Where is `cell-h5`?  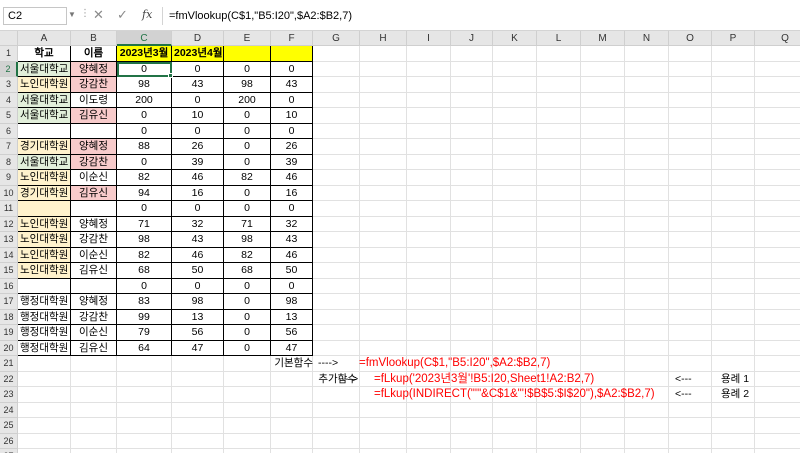 cell-h5 is located at coordinates (383, 116).